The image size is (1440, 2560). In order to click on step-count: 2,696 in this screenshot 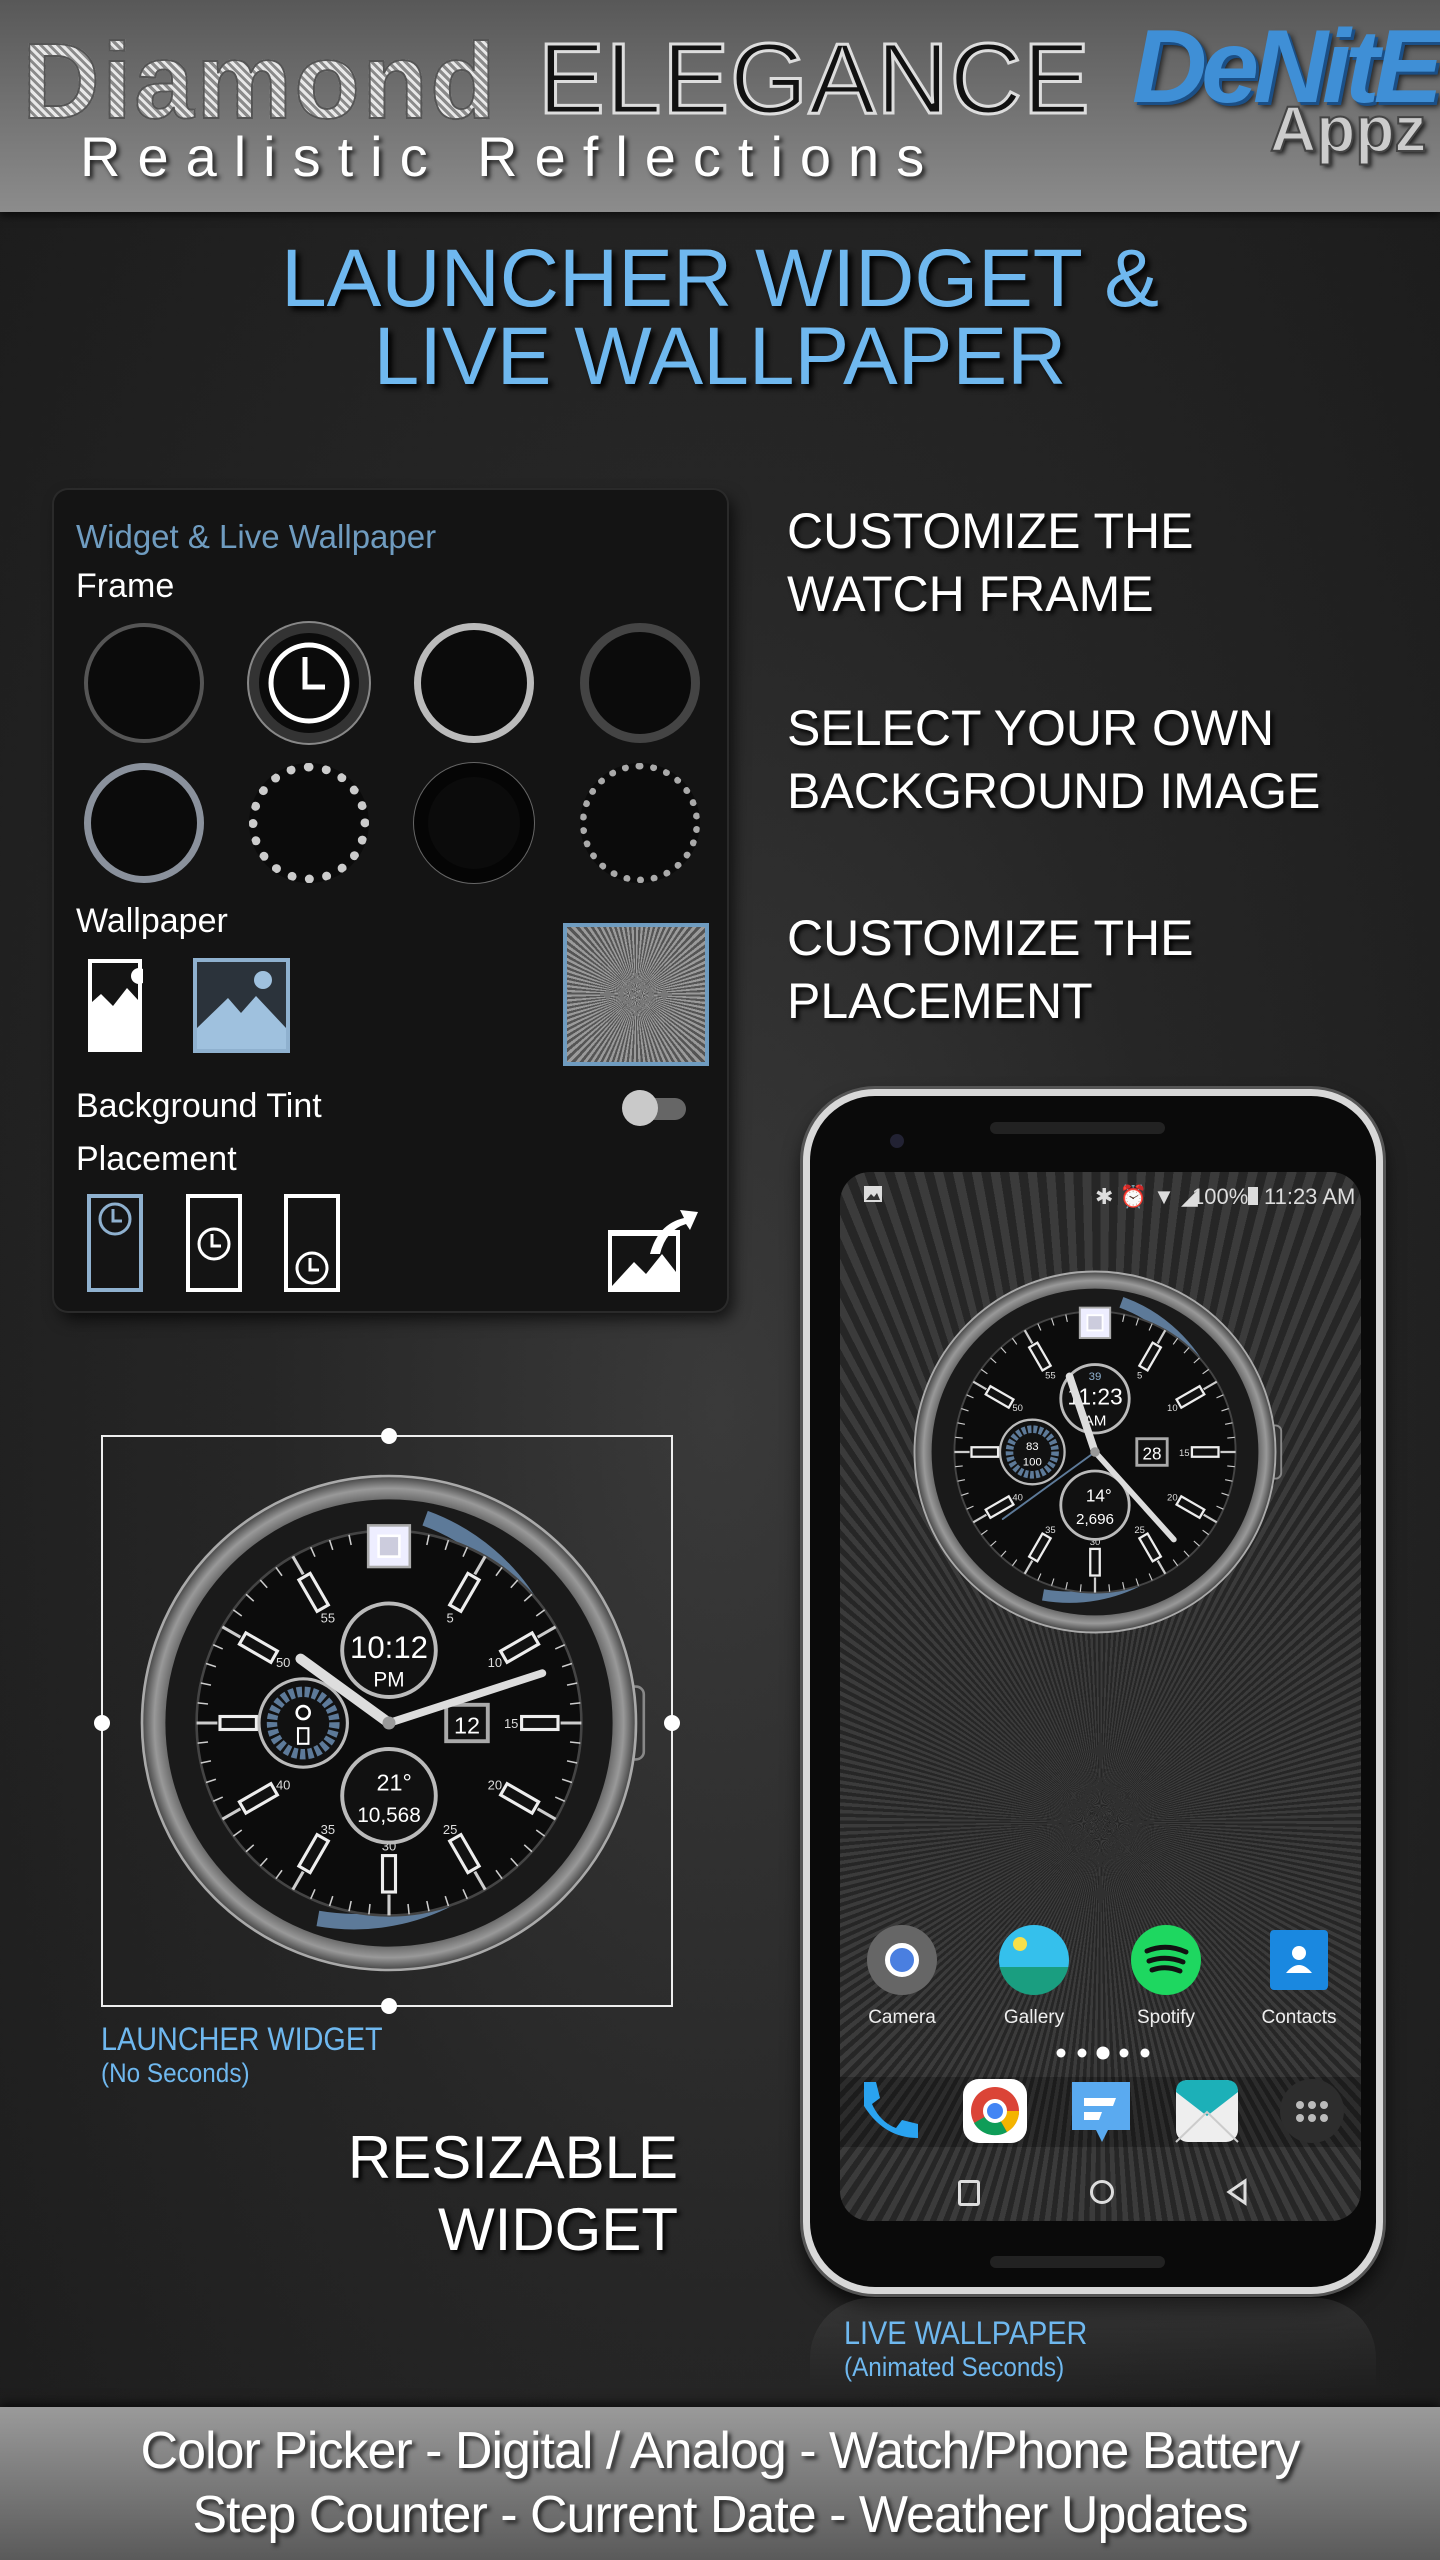, I will do `click(1095, 1519)`.